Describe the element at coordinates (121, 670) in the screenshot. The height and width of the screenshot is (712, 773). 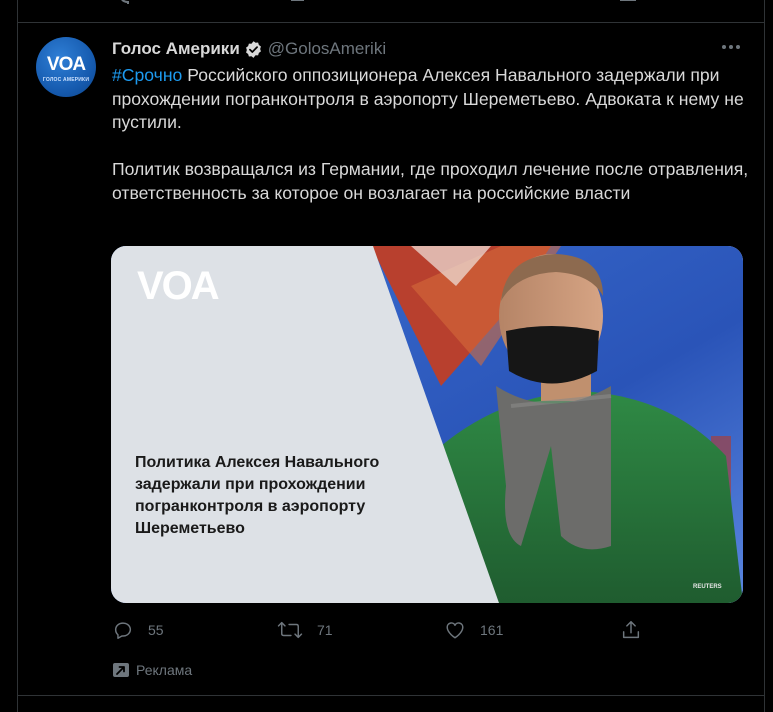
I see `promoted-icon` at that location.